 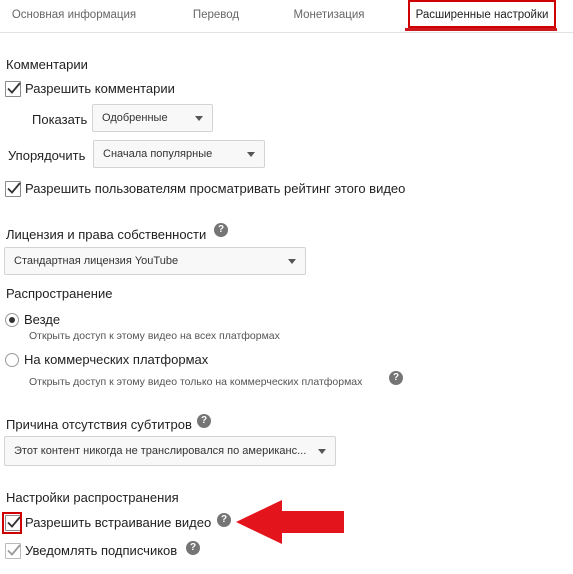 What do you see at coordinates (99, 424) in the screenshot?
I see `captions-heading: Причина отсутствия субтитров` at bounding box center [99, 424].